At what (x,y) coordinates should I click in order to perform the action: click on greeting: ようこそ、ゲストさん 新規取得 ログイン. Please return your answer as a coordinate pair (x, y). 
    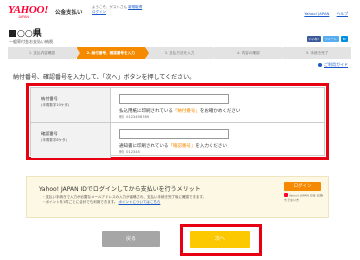
    Looking at the image, I should click on (117, 10).